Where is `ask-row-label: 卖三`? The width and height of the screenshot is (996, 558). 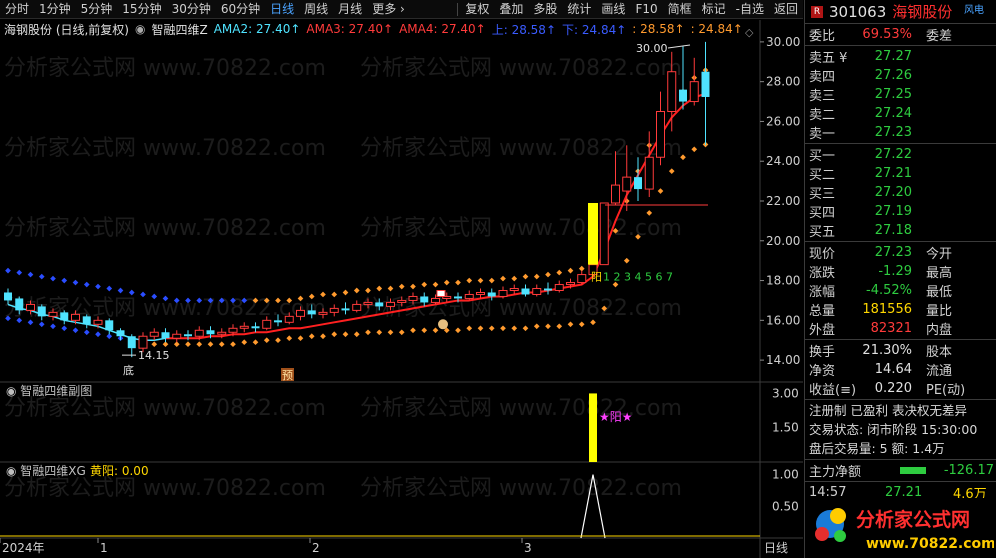 ask-row-label: 卖三 is located at coordinates (822, 96).